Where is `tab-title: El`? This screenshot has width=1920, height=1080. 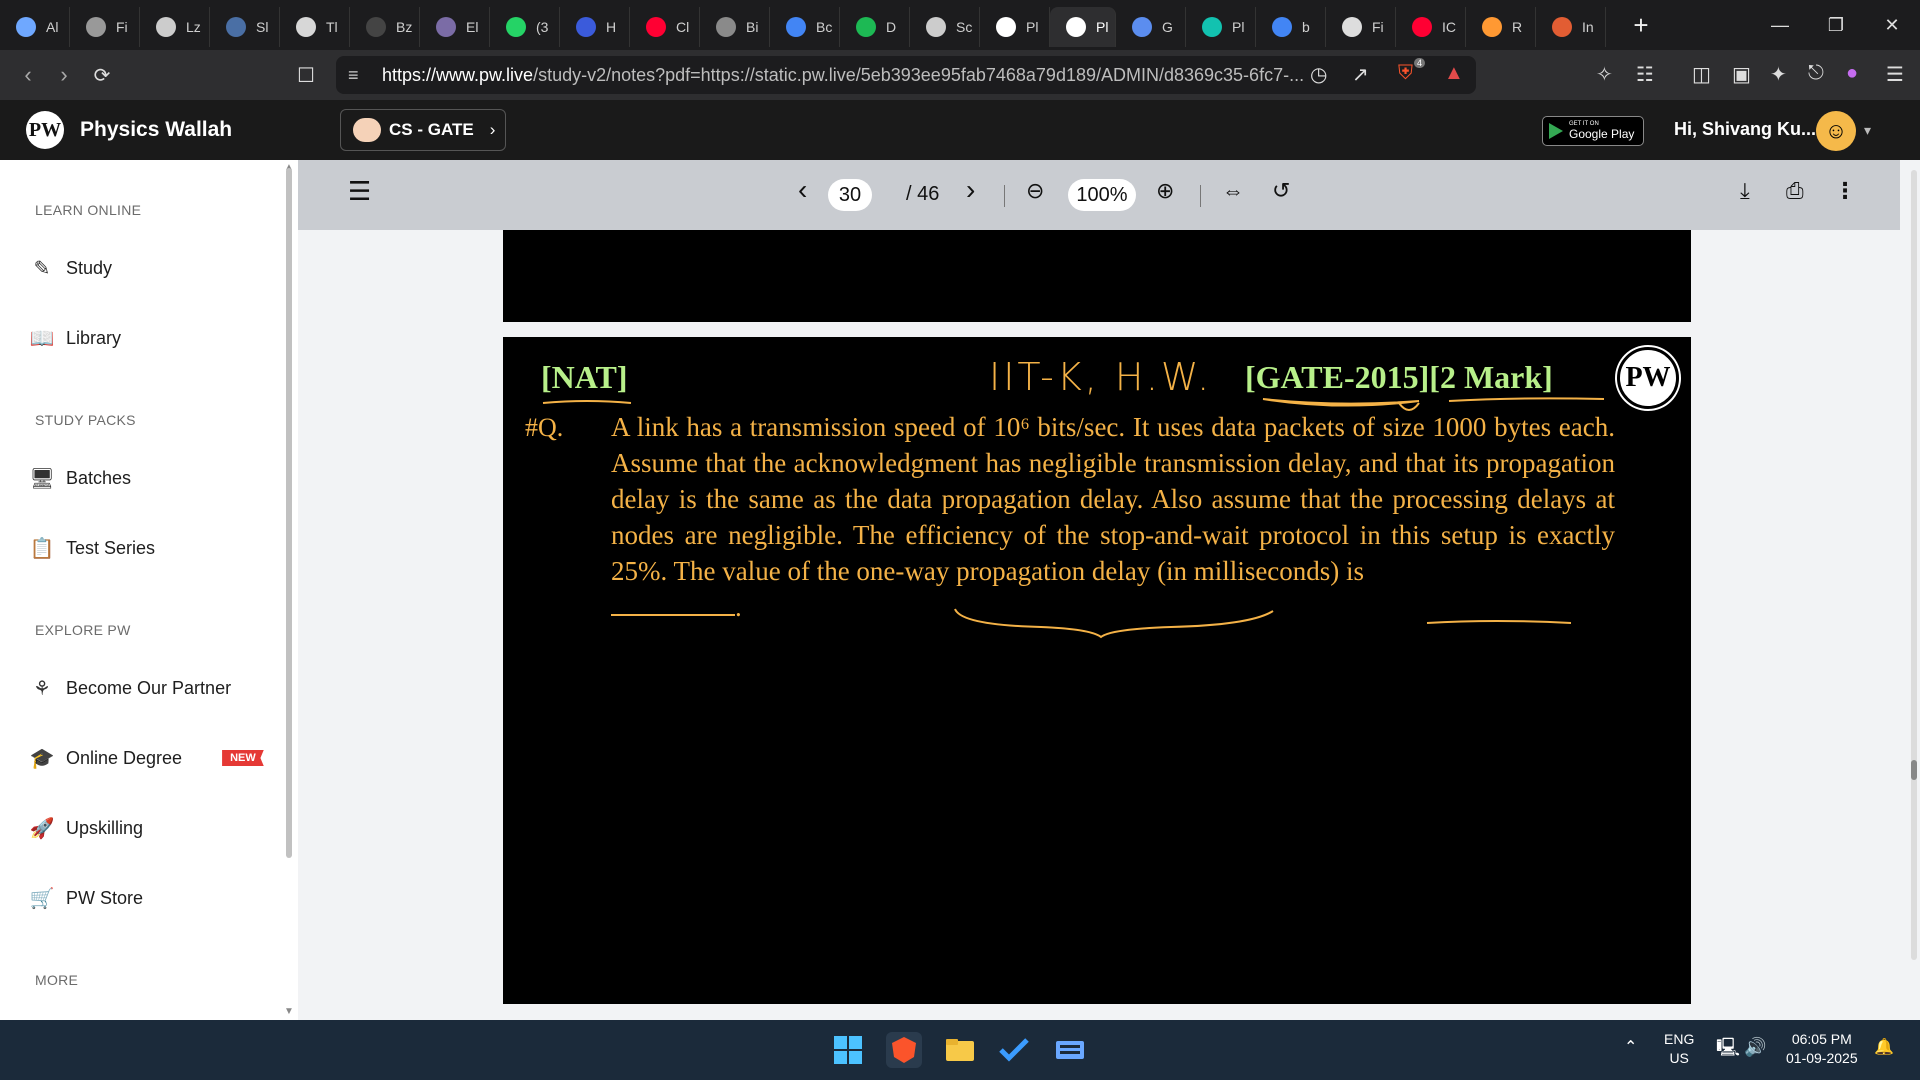
tab-title: El is located at coordinates (472, 27).